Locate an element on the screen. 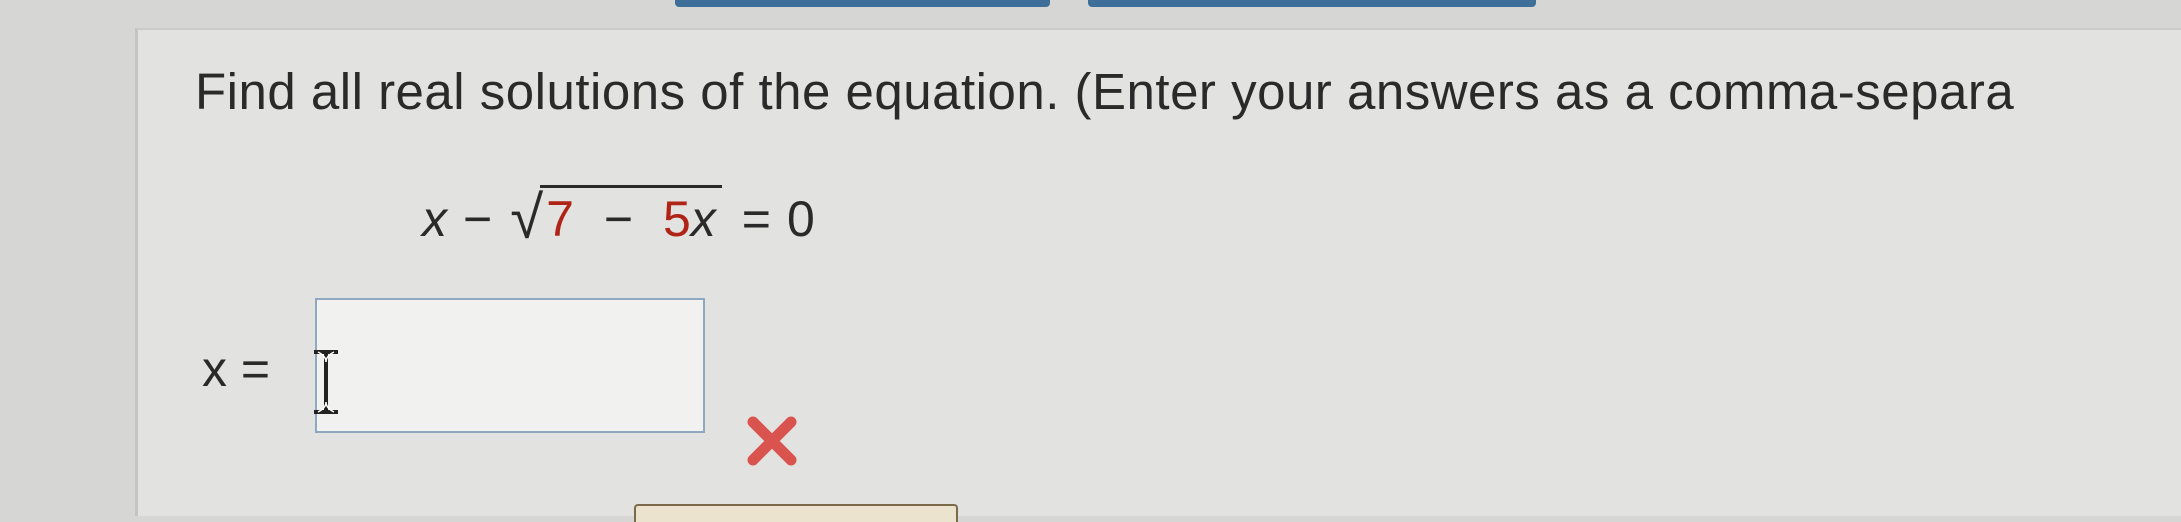 This screenshot has width=2181, height=522. equation-variable: x is located at coordinates (434, 219).